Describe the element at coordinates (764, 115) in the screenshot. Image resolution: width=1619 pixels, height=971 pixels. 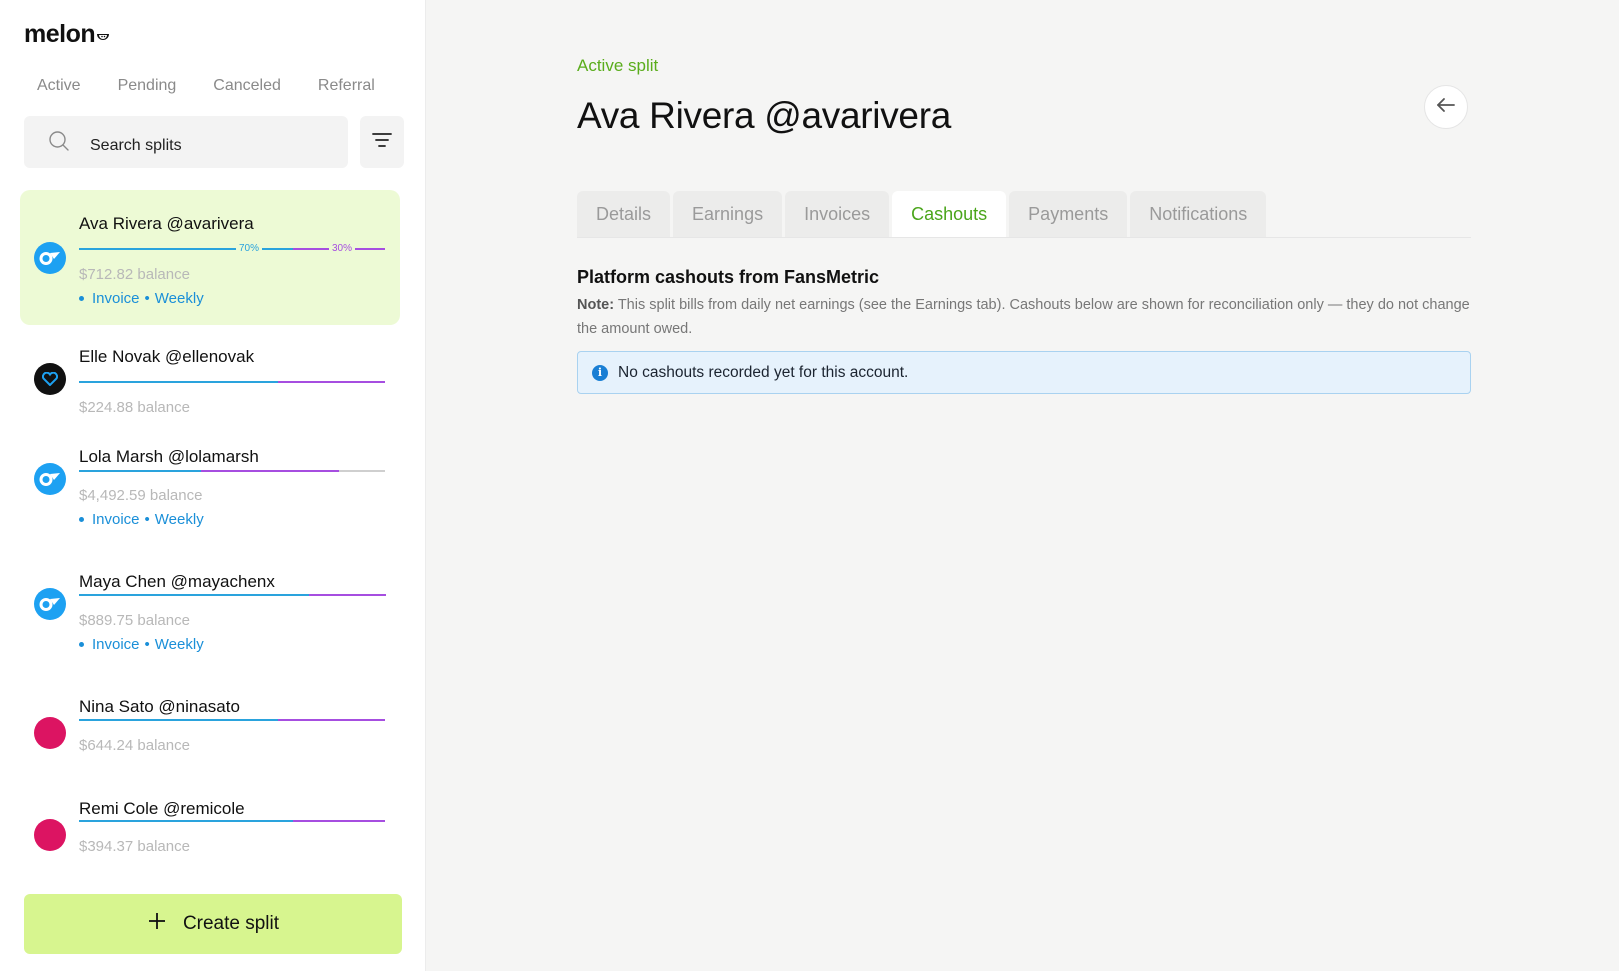
I see `page-title: Ava Rivera @avarivera` at that location.